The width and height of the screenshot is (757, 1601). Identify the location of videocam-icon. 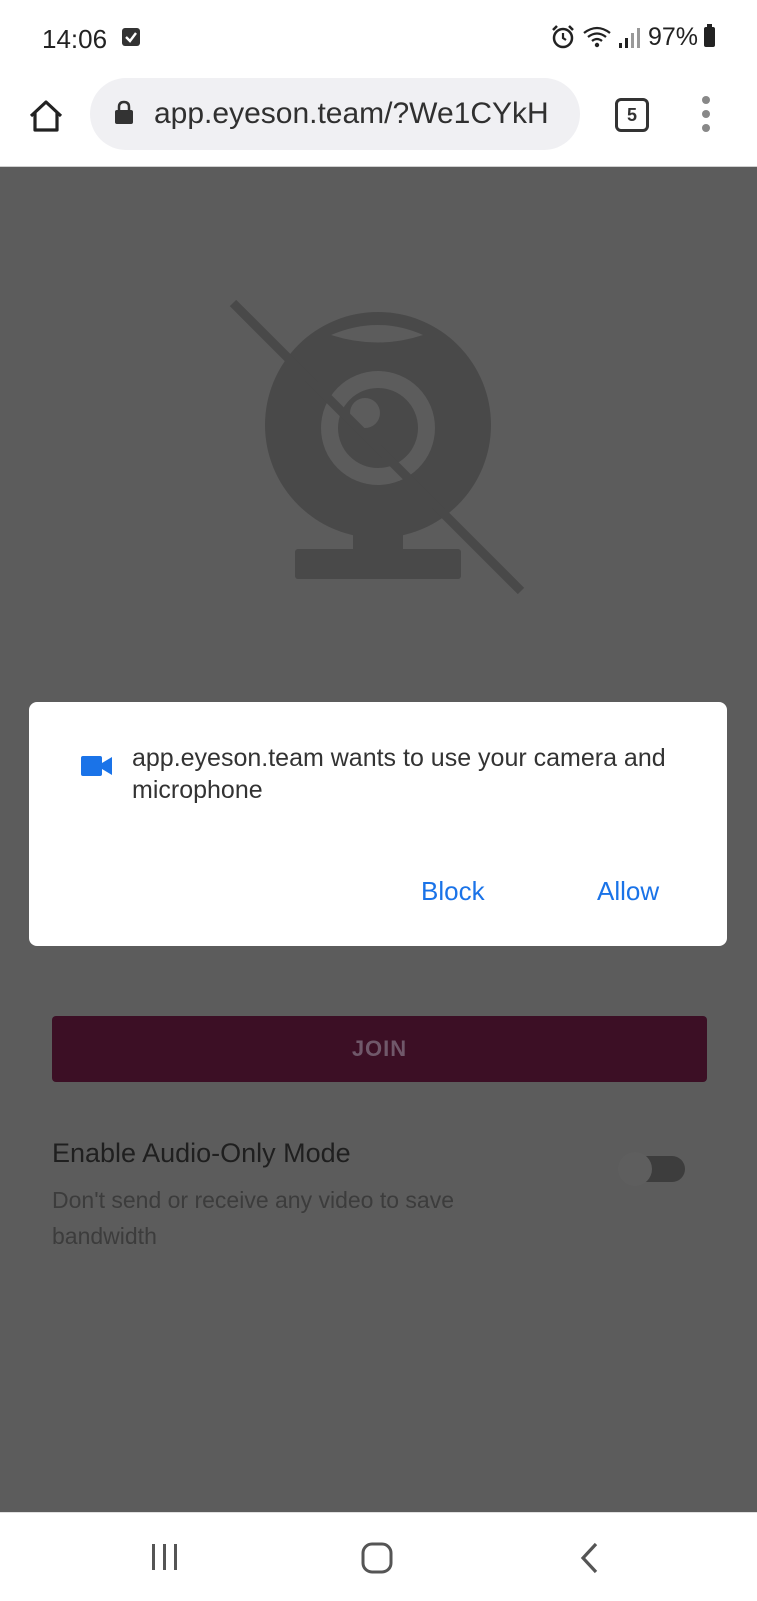
(96, 766).